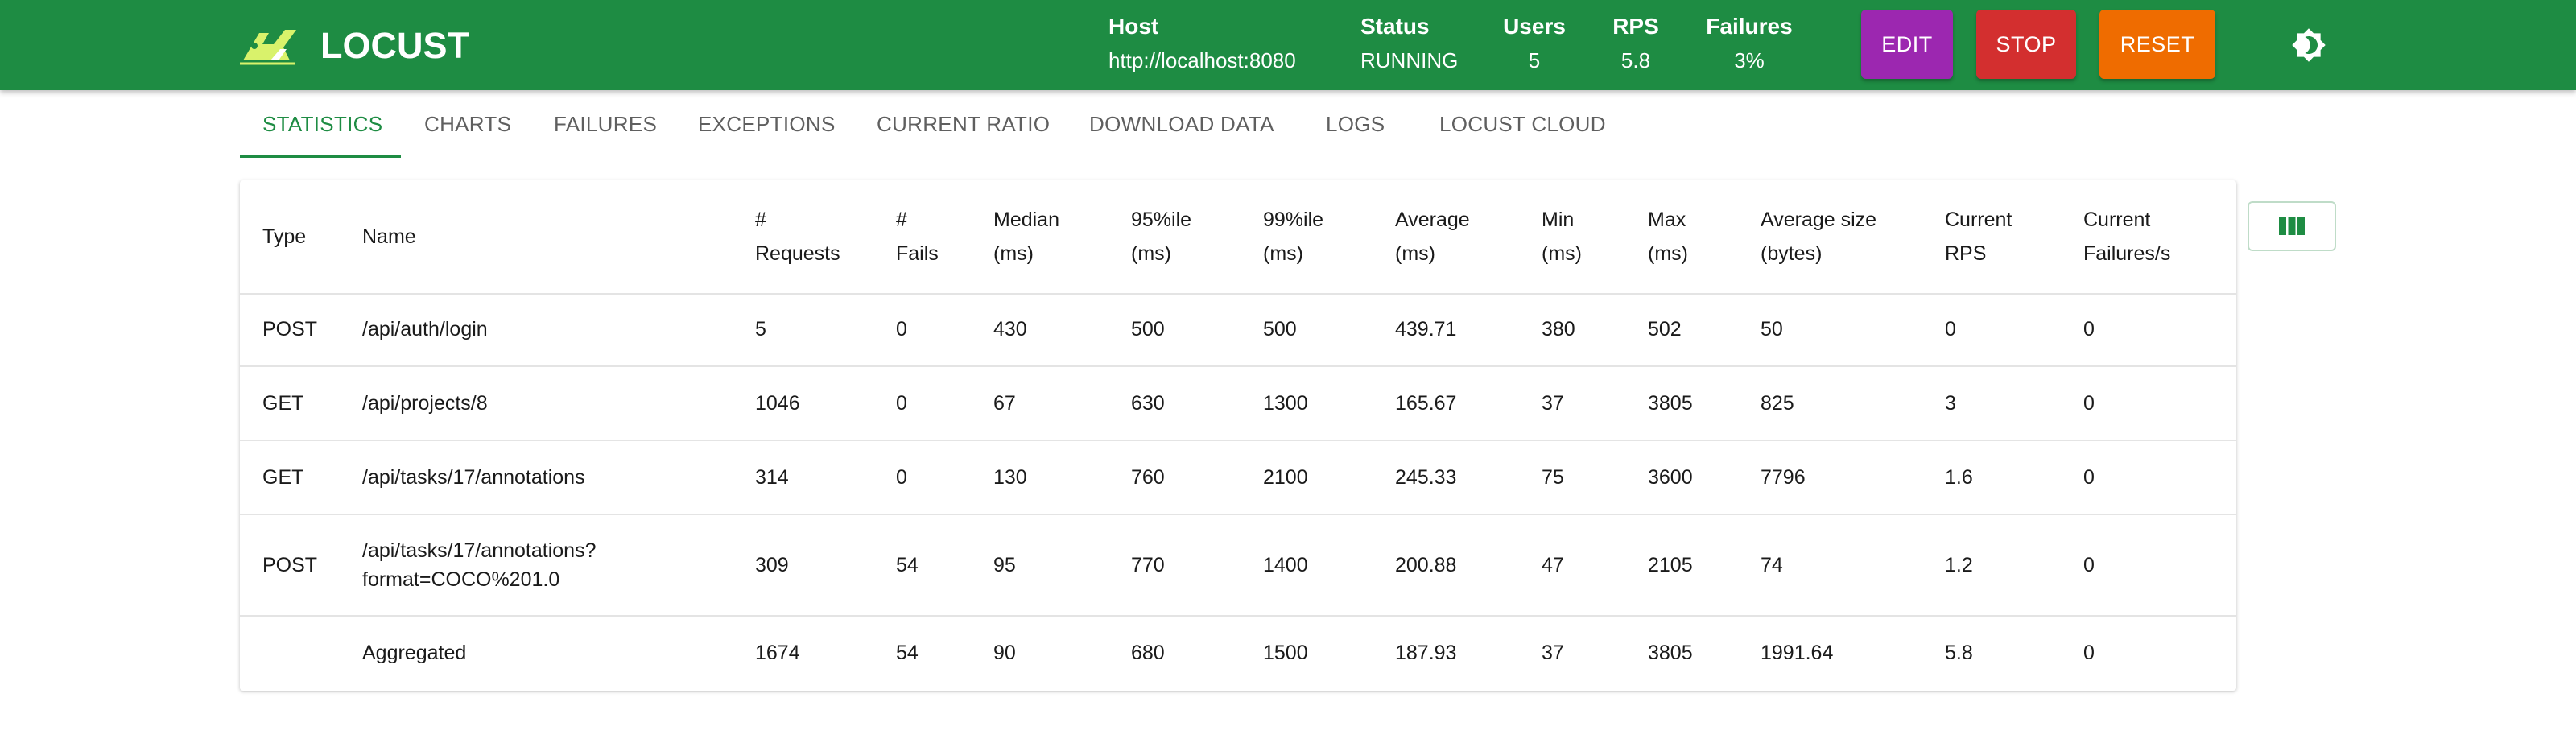 This screenshot has width=2576, height=735. Describe the element at coordinates (1293, 237) in the screenshot. I see `column-header-p99: 99%ile (ms)` at that location.